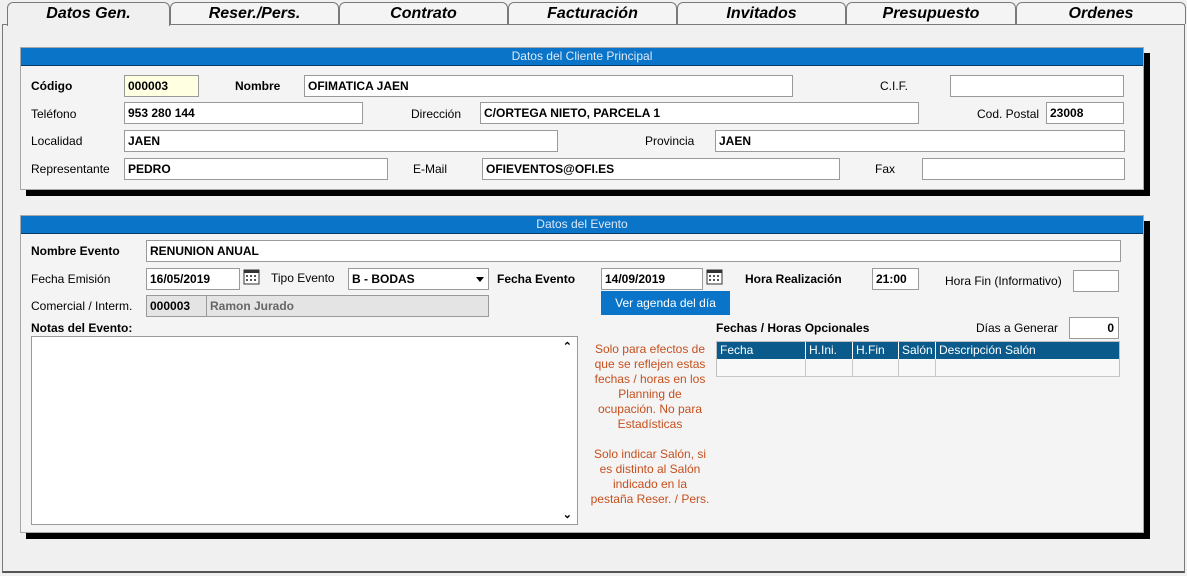 The height and width of the screenshot is (576, 1187). I want to click on email-field: OFIEVENTOS@OFI.ES, so click(661, 169).